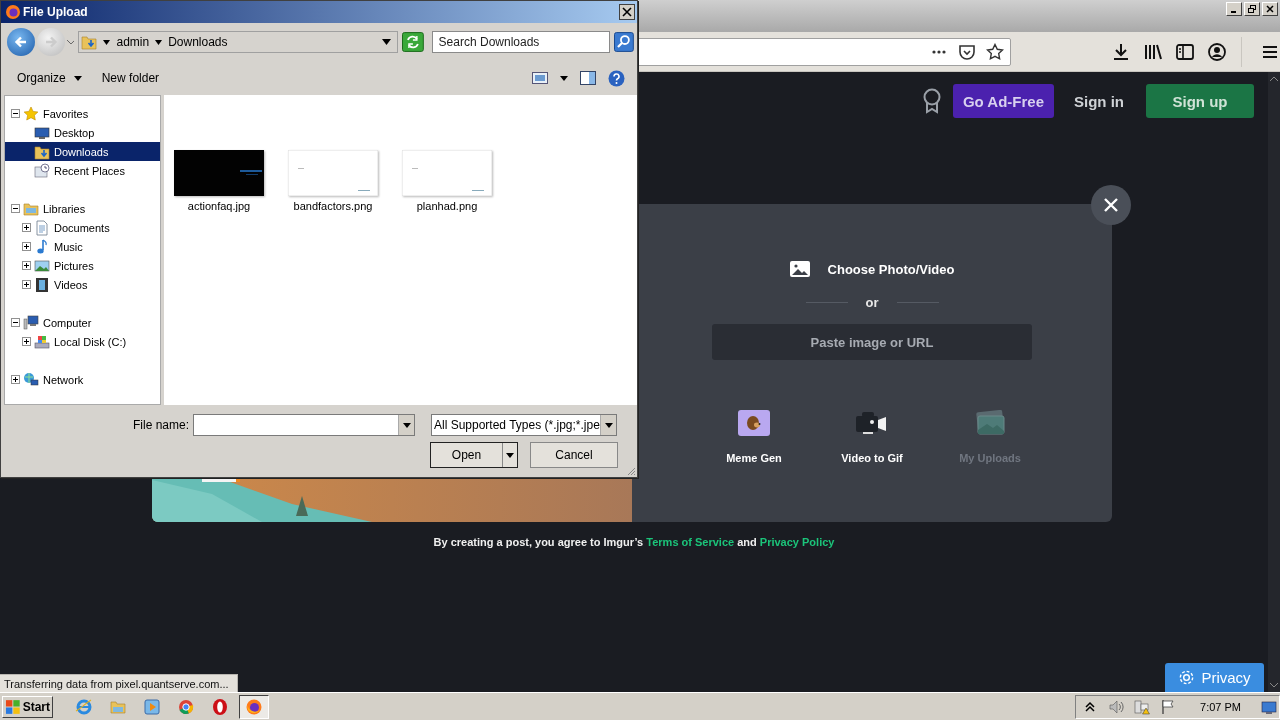  Describe the element at coordinates (1099, 101) in the screenshot. I see `sign-in-link: Sign in` at that location.